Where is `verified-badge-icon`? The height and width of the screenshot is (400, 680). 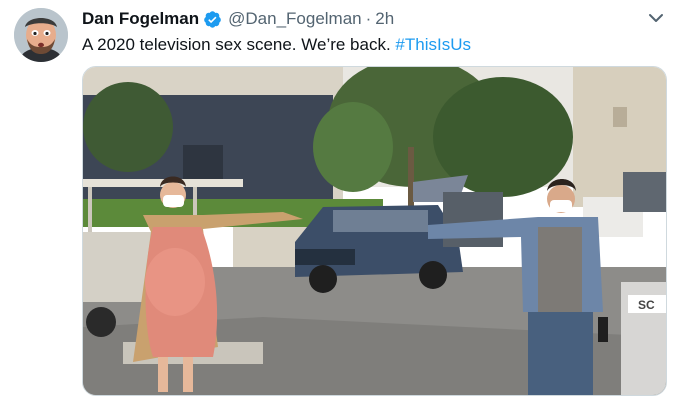 verified-badge-icon is located at coordinates (212, 19).